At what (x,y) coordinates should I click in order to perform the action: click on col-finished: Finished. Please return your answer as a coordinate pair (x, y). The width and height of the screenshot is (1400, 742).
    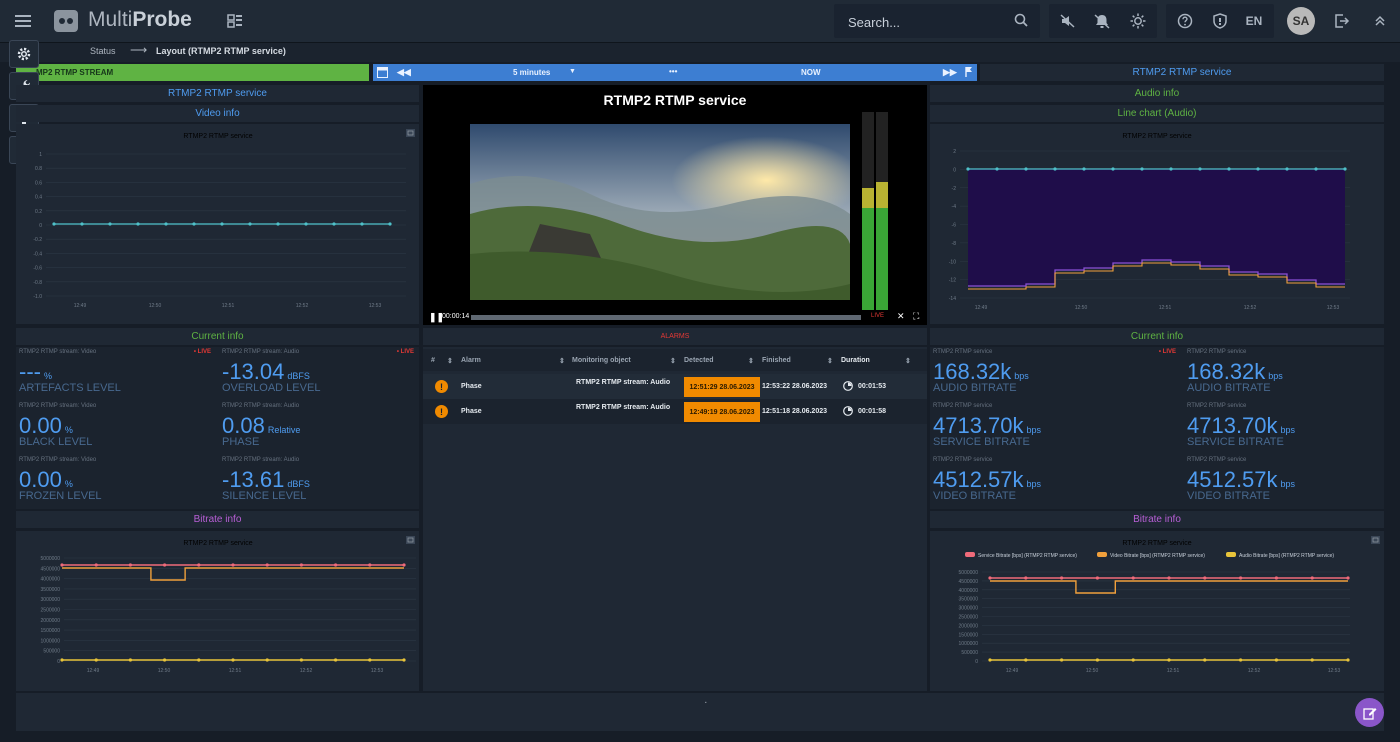
    Looking at the image, I should click on (776, 360).